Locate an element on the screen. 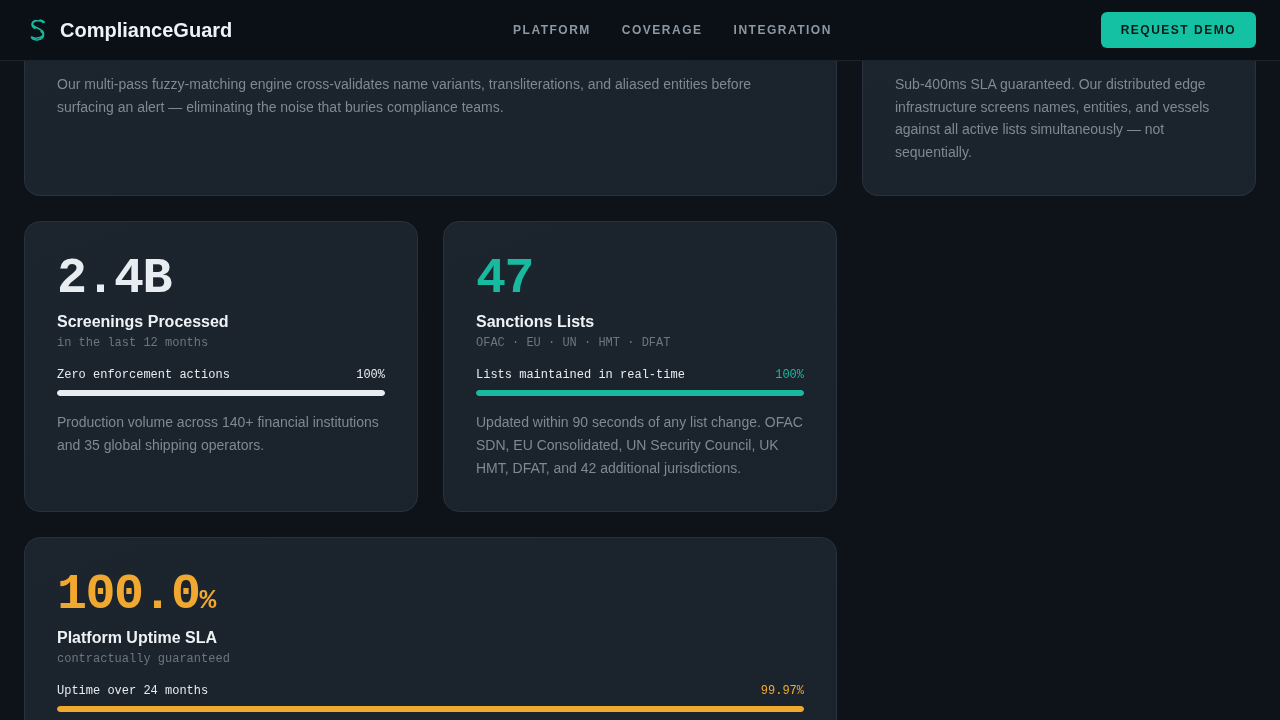 The height and width of the screenshot is (720, 1280). request-demo-button: REQUEST DEMO is located at coordinates (1178, 30).